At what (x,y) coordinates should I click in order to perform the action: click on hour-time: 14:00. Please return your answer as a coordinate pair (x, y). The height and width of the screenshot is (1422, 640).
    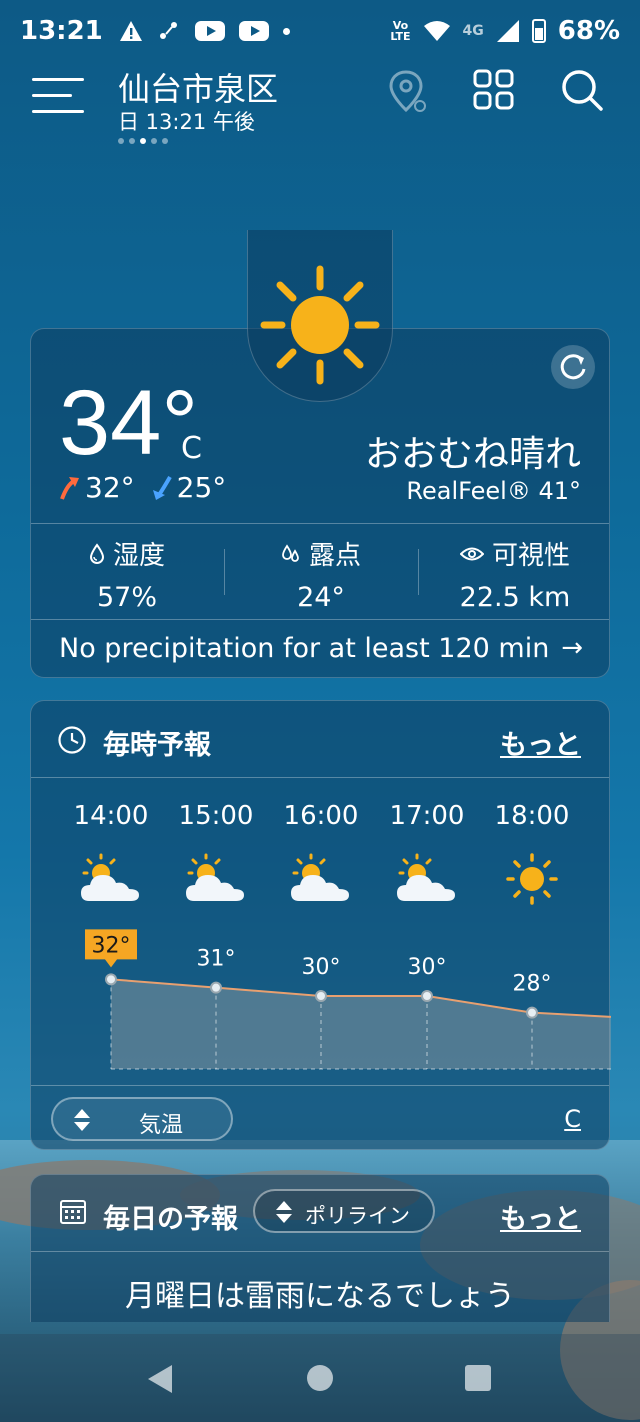
    Looking at the image, I should click on (111, 816).